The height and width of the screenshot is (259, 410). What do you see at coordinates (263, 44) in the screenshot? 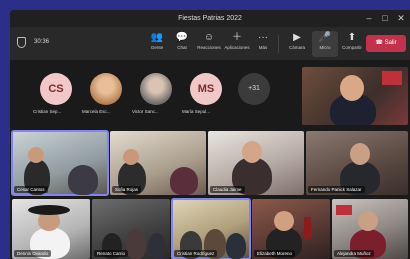
I see `more-button: ··· Más` at bounding box center [263, 44].